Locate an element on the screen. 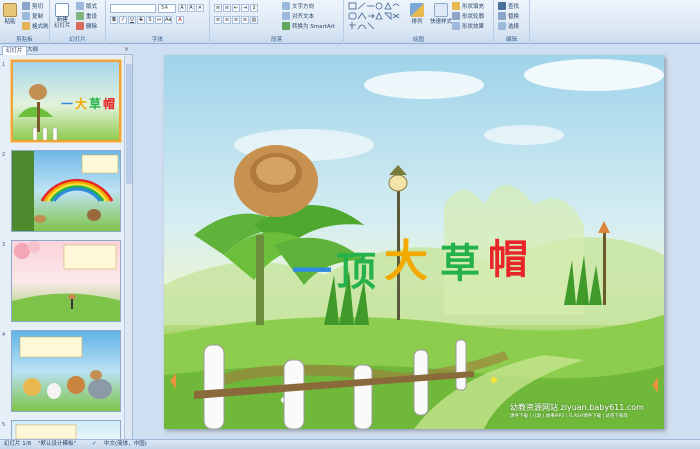 Image resolution: width=700 pixels, height=449 pixels. layout-button: 版式 is located at coordinates (86, 6).